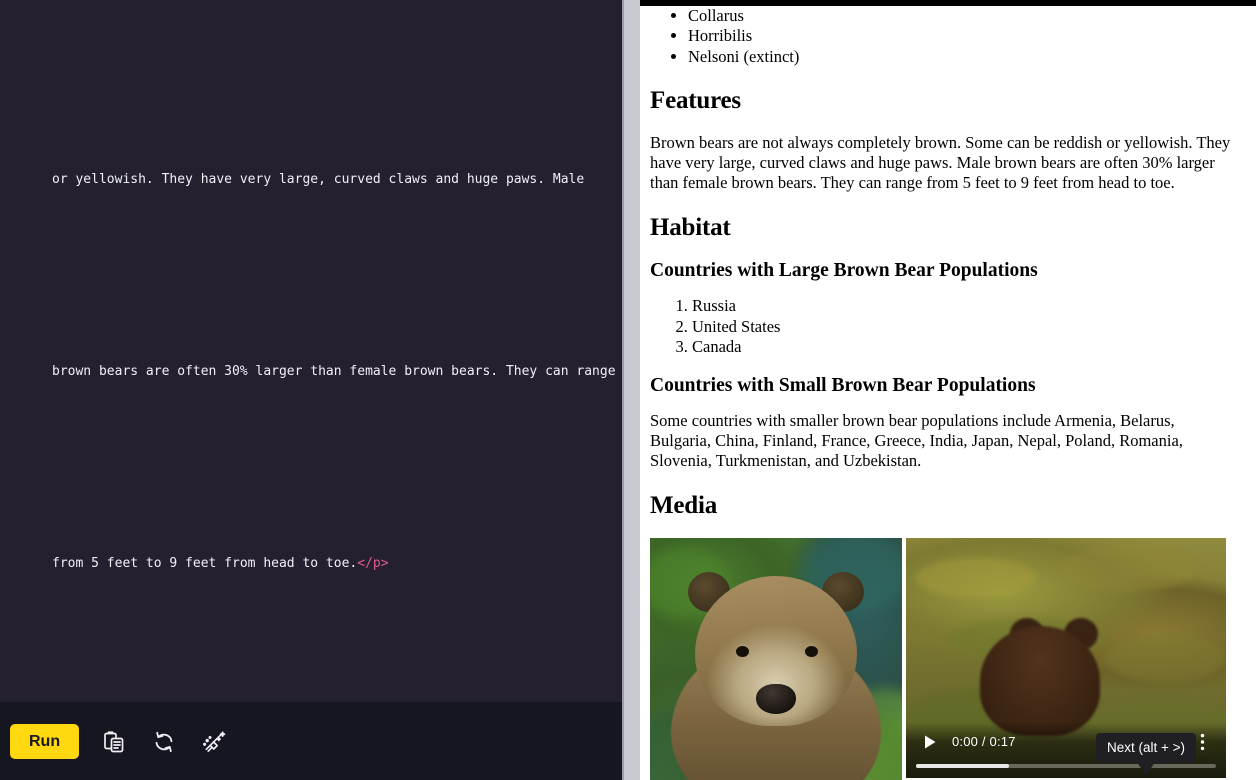 The width and height of the screenshot is (1256, 780). What do you see at coordinates (631, 390) in the screenshot?
I see `pane-divider-handle` at bounding box center [631, 390].